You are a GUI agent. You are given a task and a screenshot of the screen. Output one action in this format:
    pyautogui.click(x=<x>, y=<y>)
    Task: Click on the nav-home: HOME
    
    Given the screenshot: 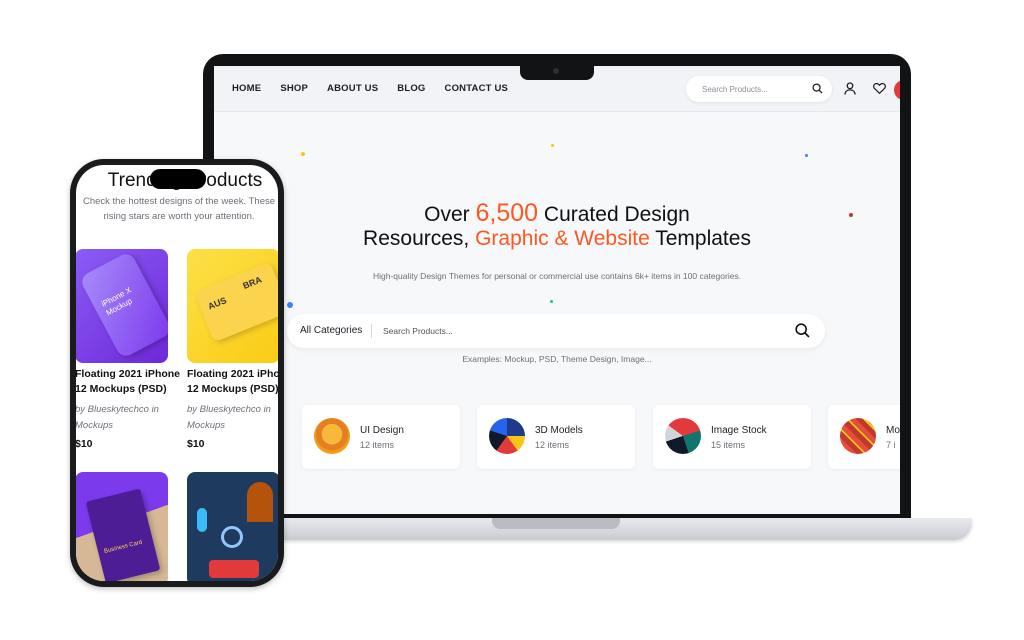 What is the action you would take?
    pyautogui.click(x=246, y=88)
    